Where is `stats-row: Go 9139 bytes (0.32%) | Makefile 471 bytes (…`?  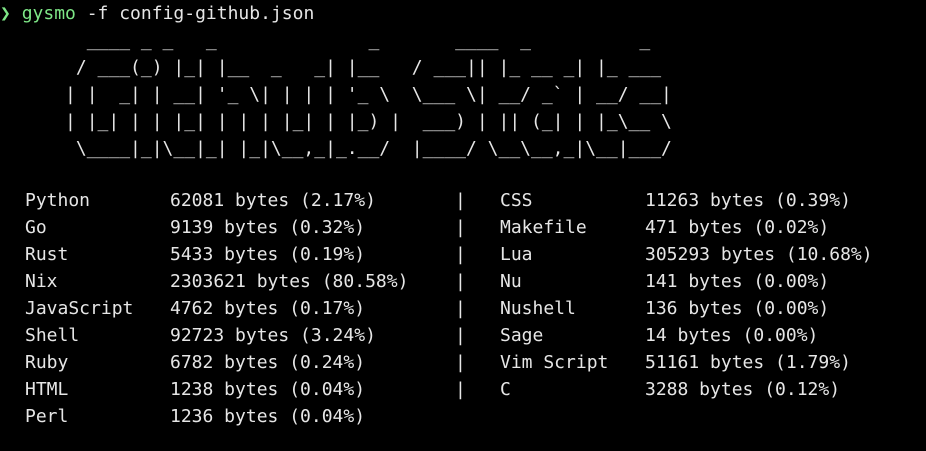 stats-row: Go 9139 bytes (0.32%) | Makefile 471 bytes (… is located at coordinates (436, 227).